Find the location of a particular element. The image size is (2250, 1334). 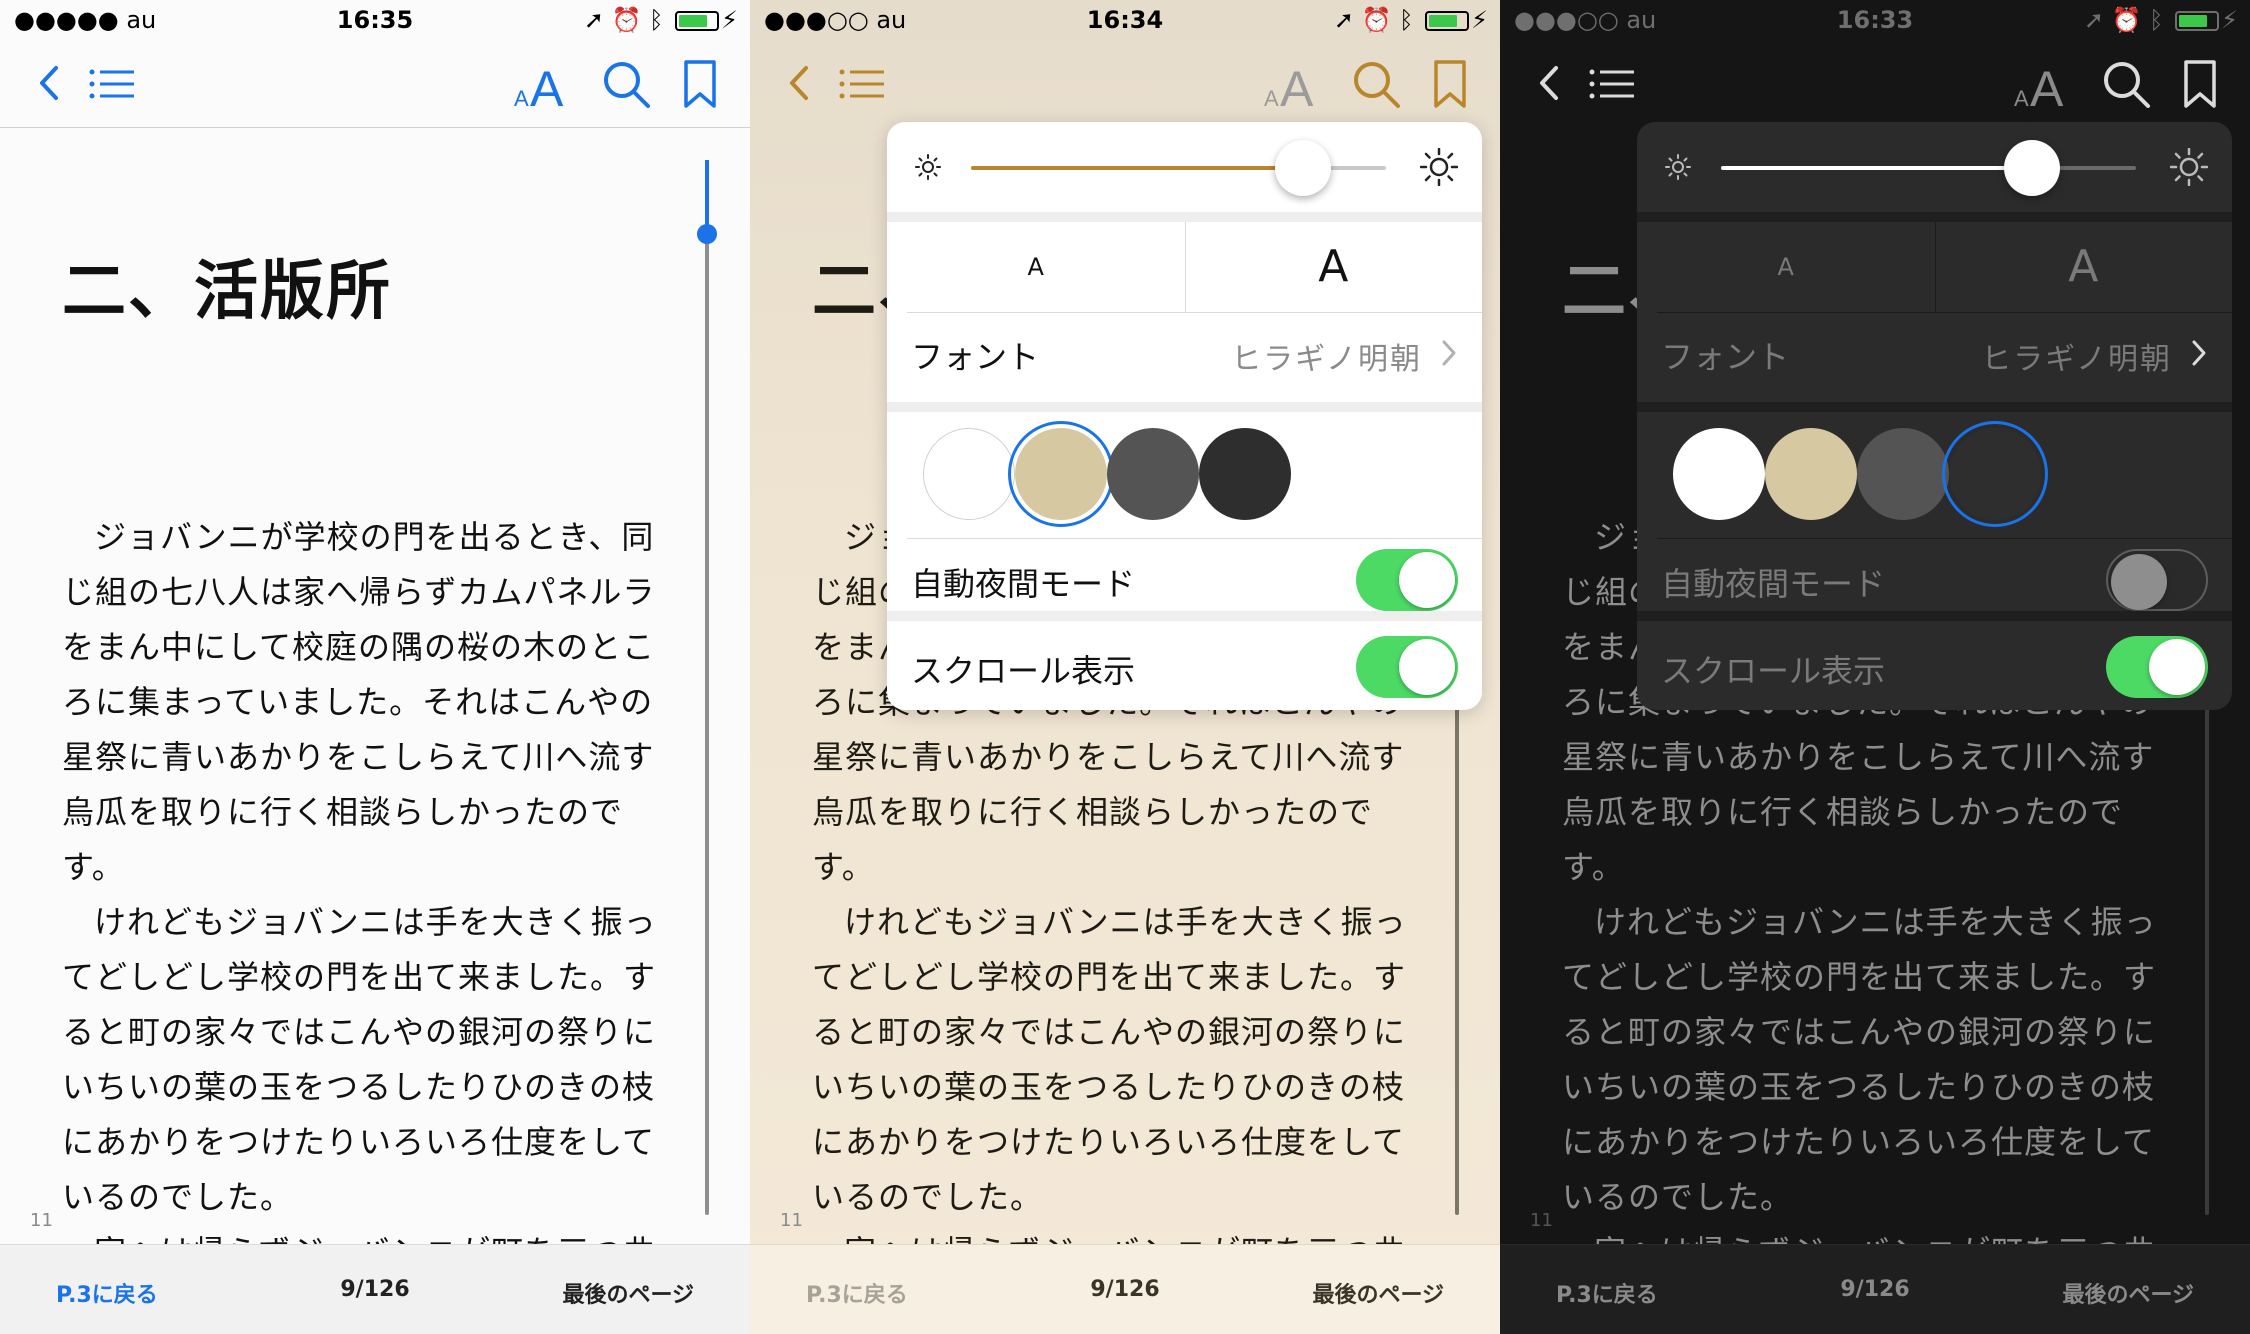

scroll-view-row: スクロール表示 is located at coordinates (1184, 665).